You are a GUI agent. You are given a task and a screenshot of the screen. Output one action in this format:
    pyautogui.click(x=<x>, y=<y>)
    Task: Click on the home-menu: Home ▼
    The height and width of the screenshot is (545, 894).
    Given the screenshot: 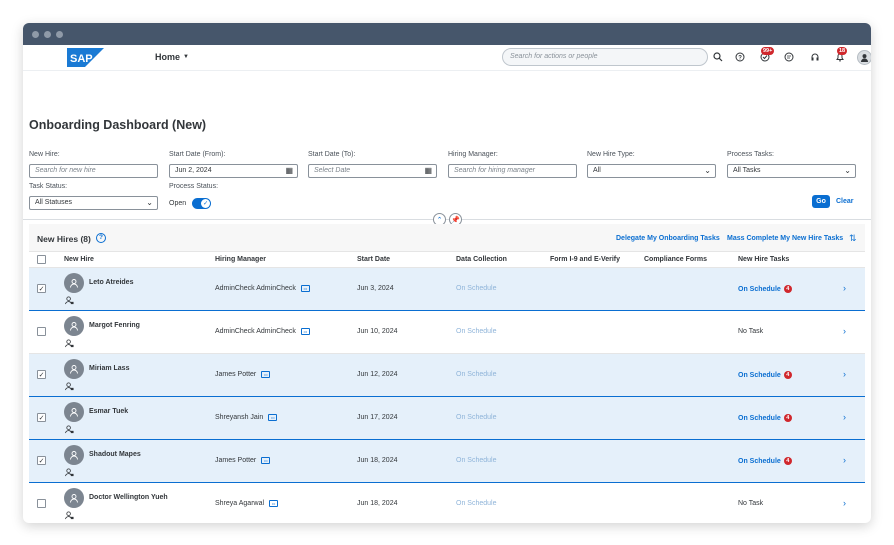 What is the action you would take?
    pyautogui.click(x=172, y=57)
    